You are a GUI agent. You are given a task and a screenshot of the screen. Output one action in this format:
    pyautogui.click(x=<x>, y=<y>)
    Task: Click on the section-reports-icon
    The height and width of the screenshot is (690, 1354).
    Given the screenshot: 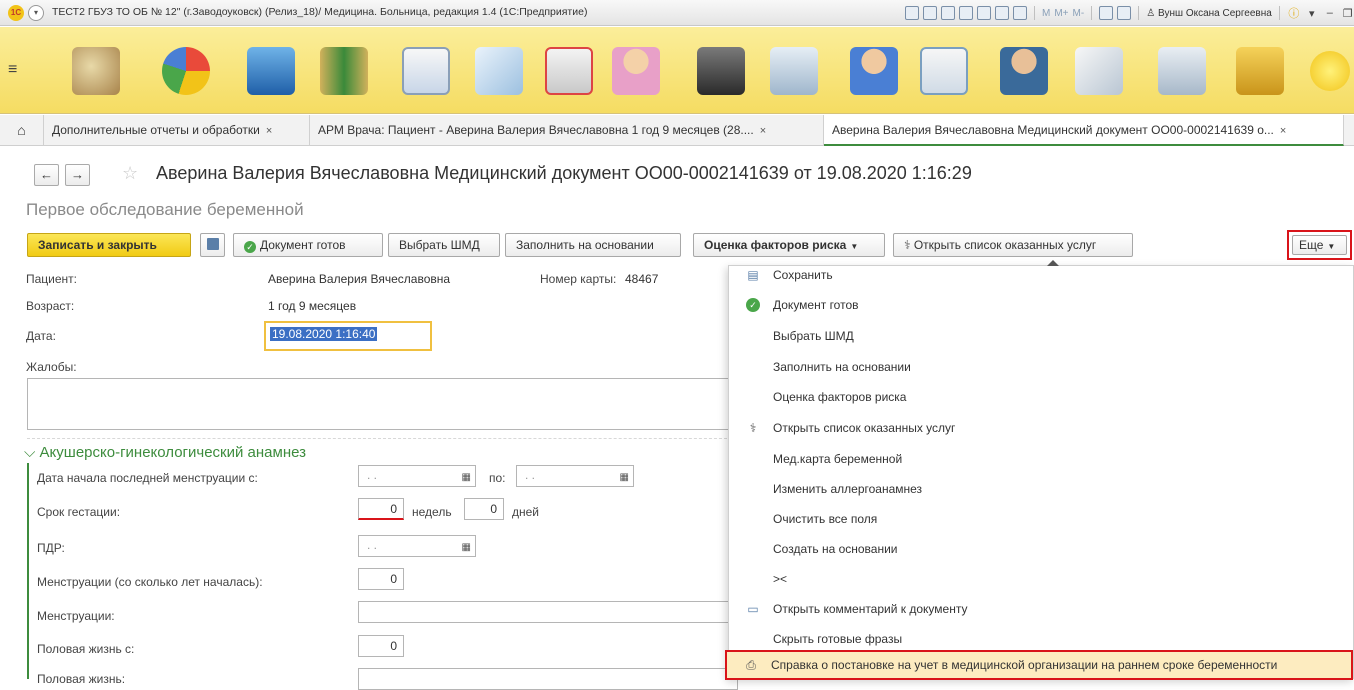 What is the action you would take?
    pyautogui.click(x=426, y=71)
    